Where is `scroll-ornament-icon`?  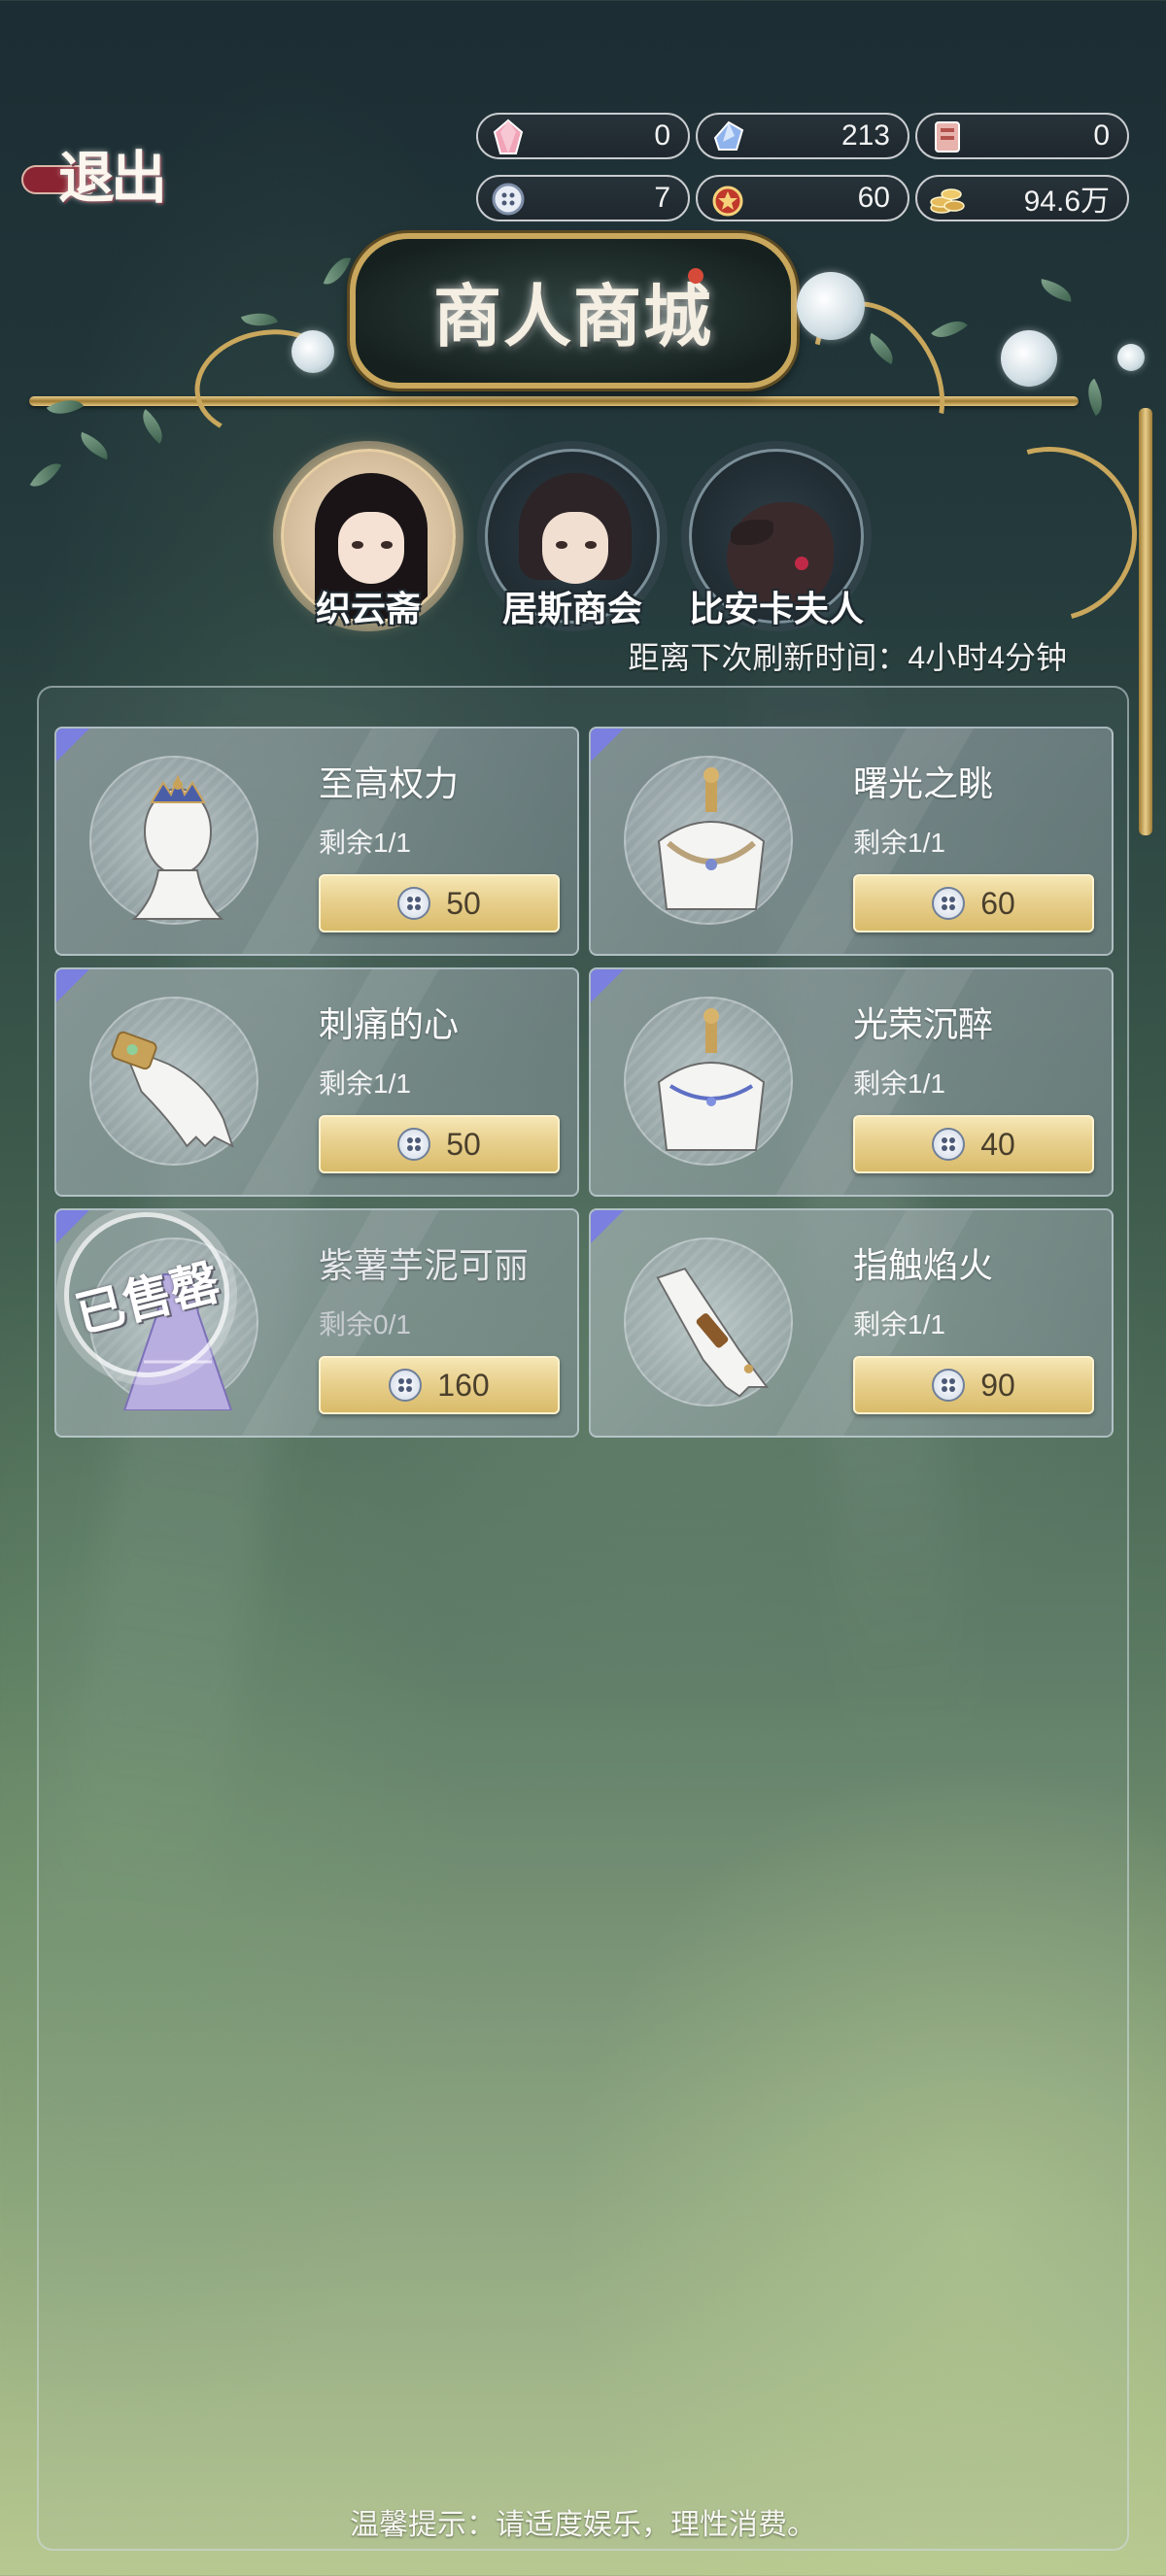 scroll-ornament-icon is located at coordinates (1048, 534).